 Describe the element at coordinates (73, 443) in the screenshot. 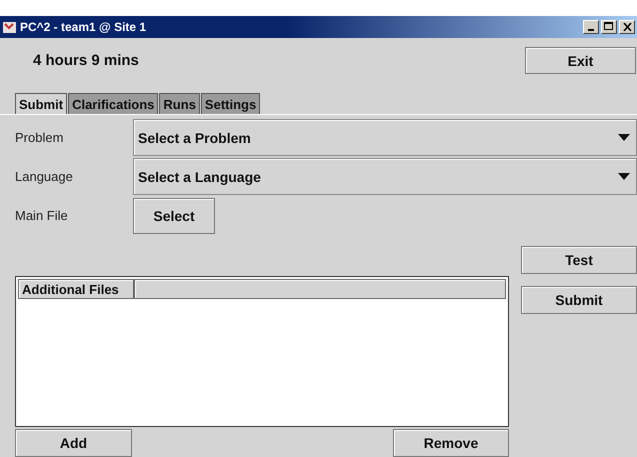

I see `add-button: Add` at that location.